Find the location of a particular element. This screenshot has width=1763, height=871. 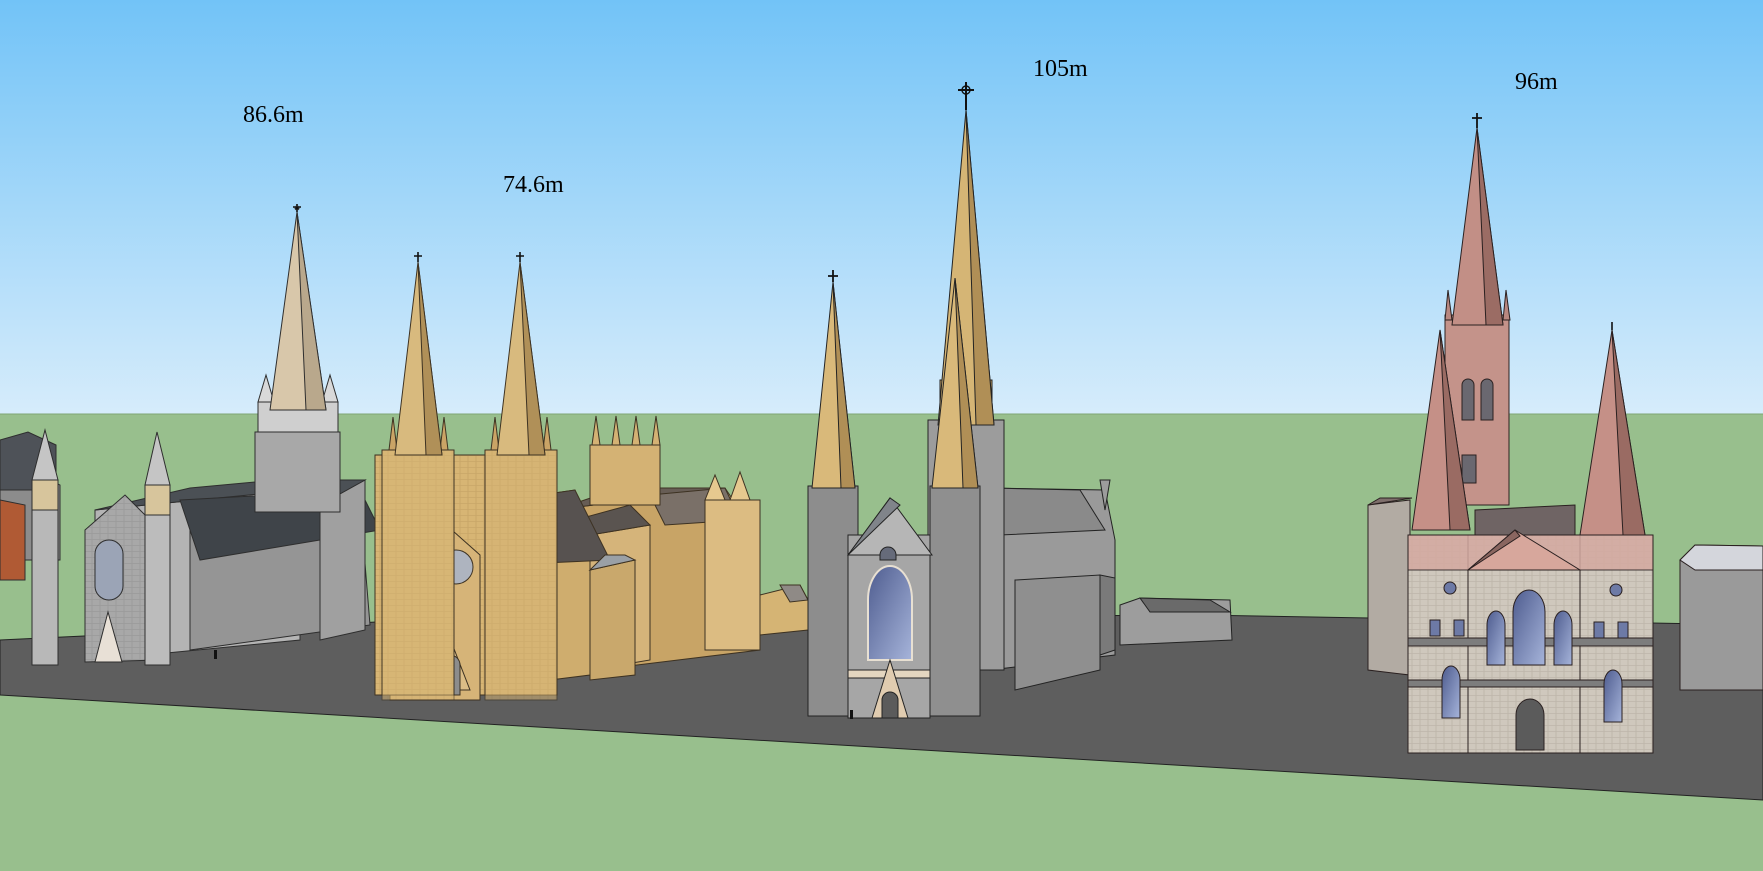

grey-tower-left is located at coordinates (297, 472).